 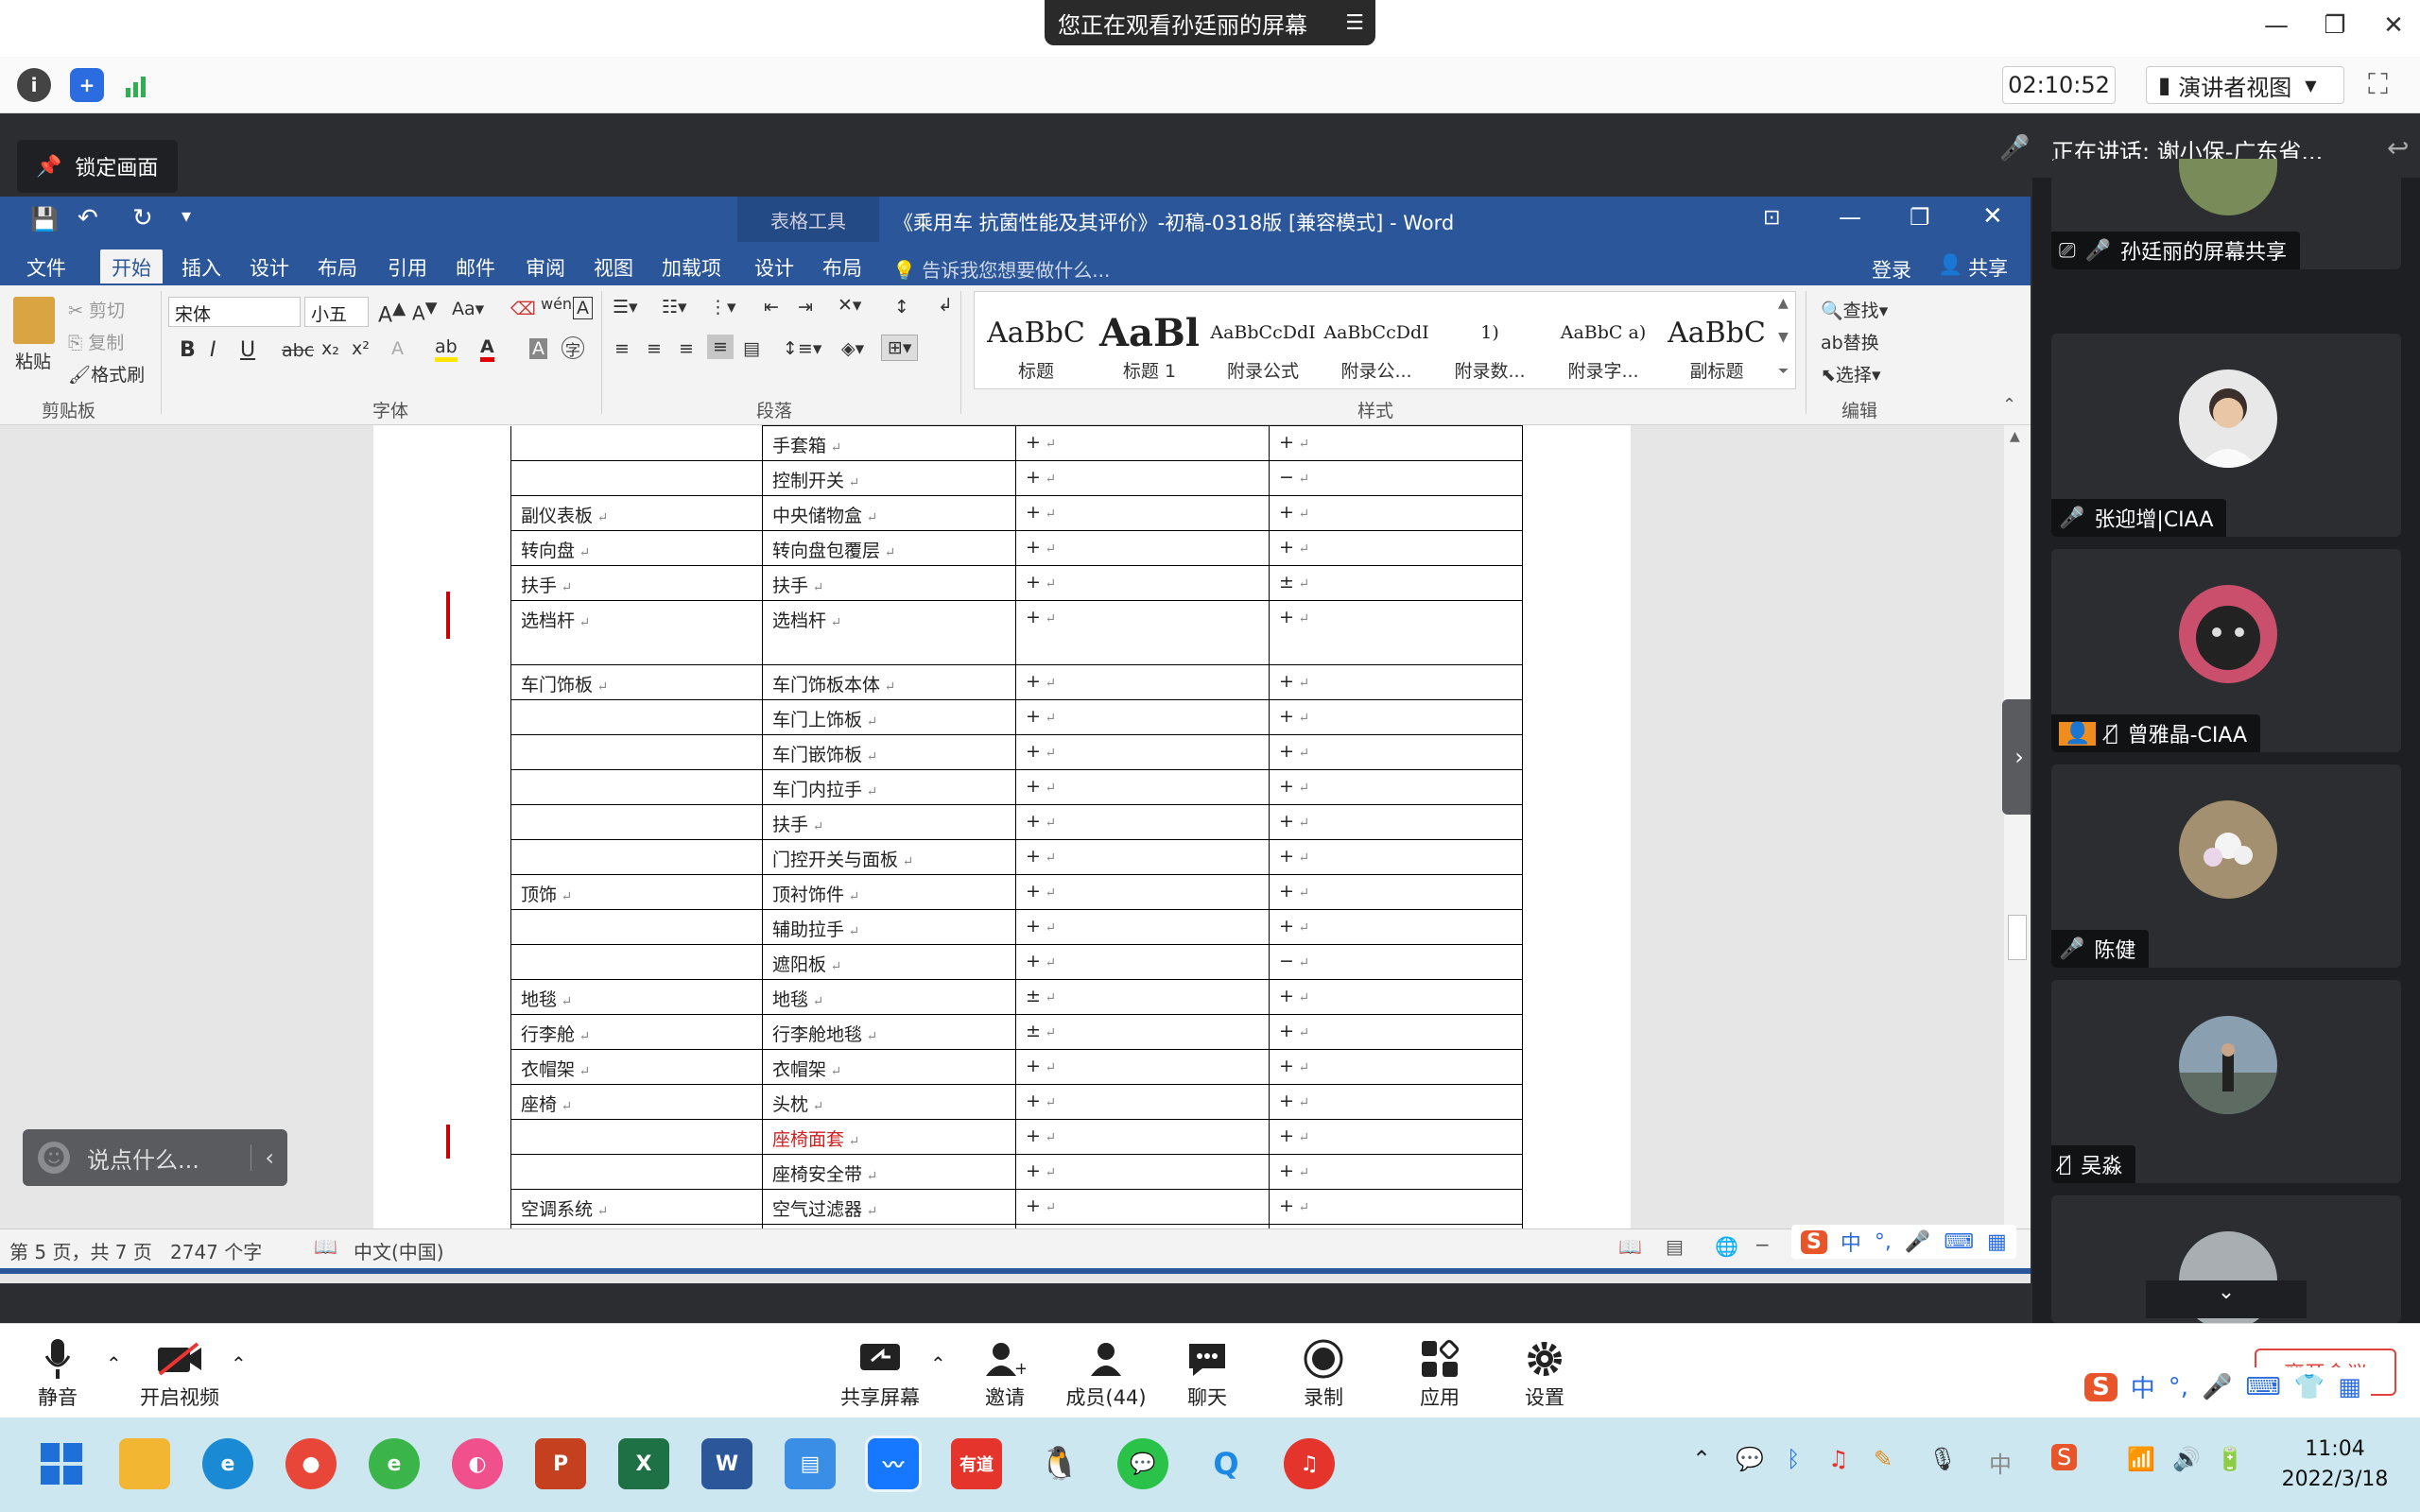 What do you see at coordinates (425, 312) in the screenshot?
I see `shrink-font-icon: A▼` at bounding box center [425, 312].